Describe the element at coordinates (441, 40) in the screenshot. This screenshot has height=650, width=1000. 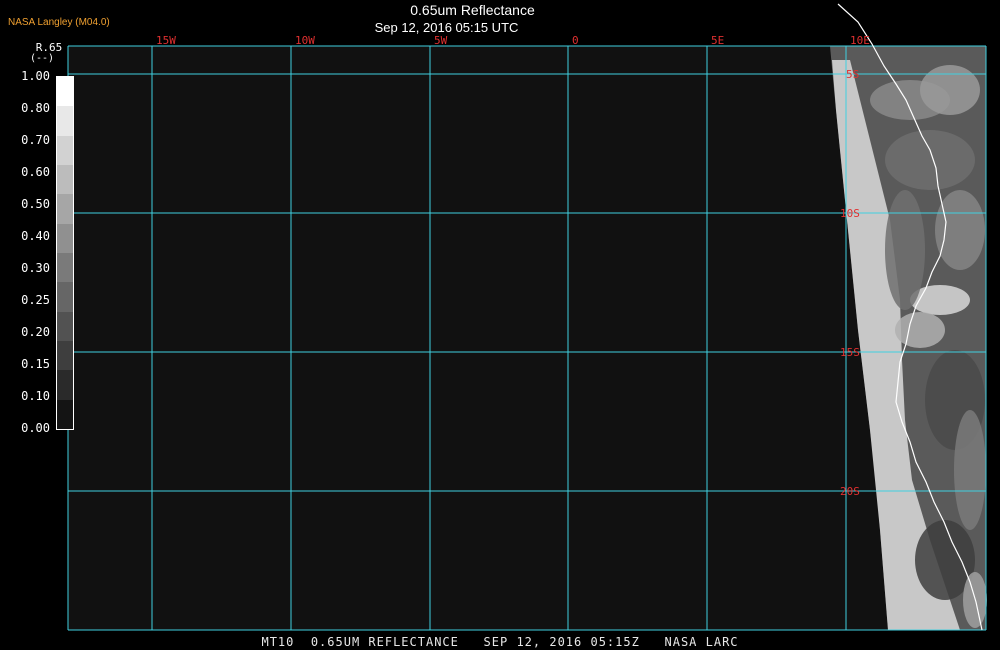
I see `longitude-label: 5W` at that location.